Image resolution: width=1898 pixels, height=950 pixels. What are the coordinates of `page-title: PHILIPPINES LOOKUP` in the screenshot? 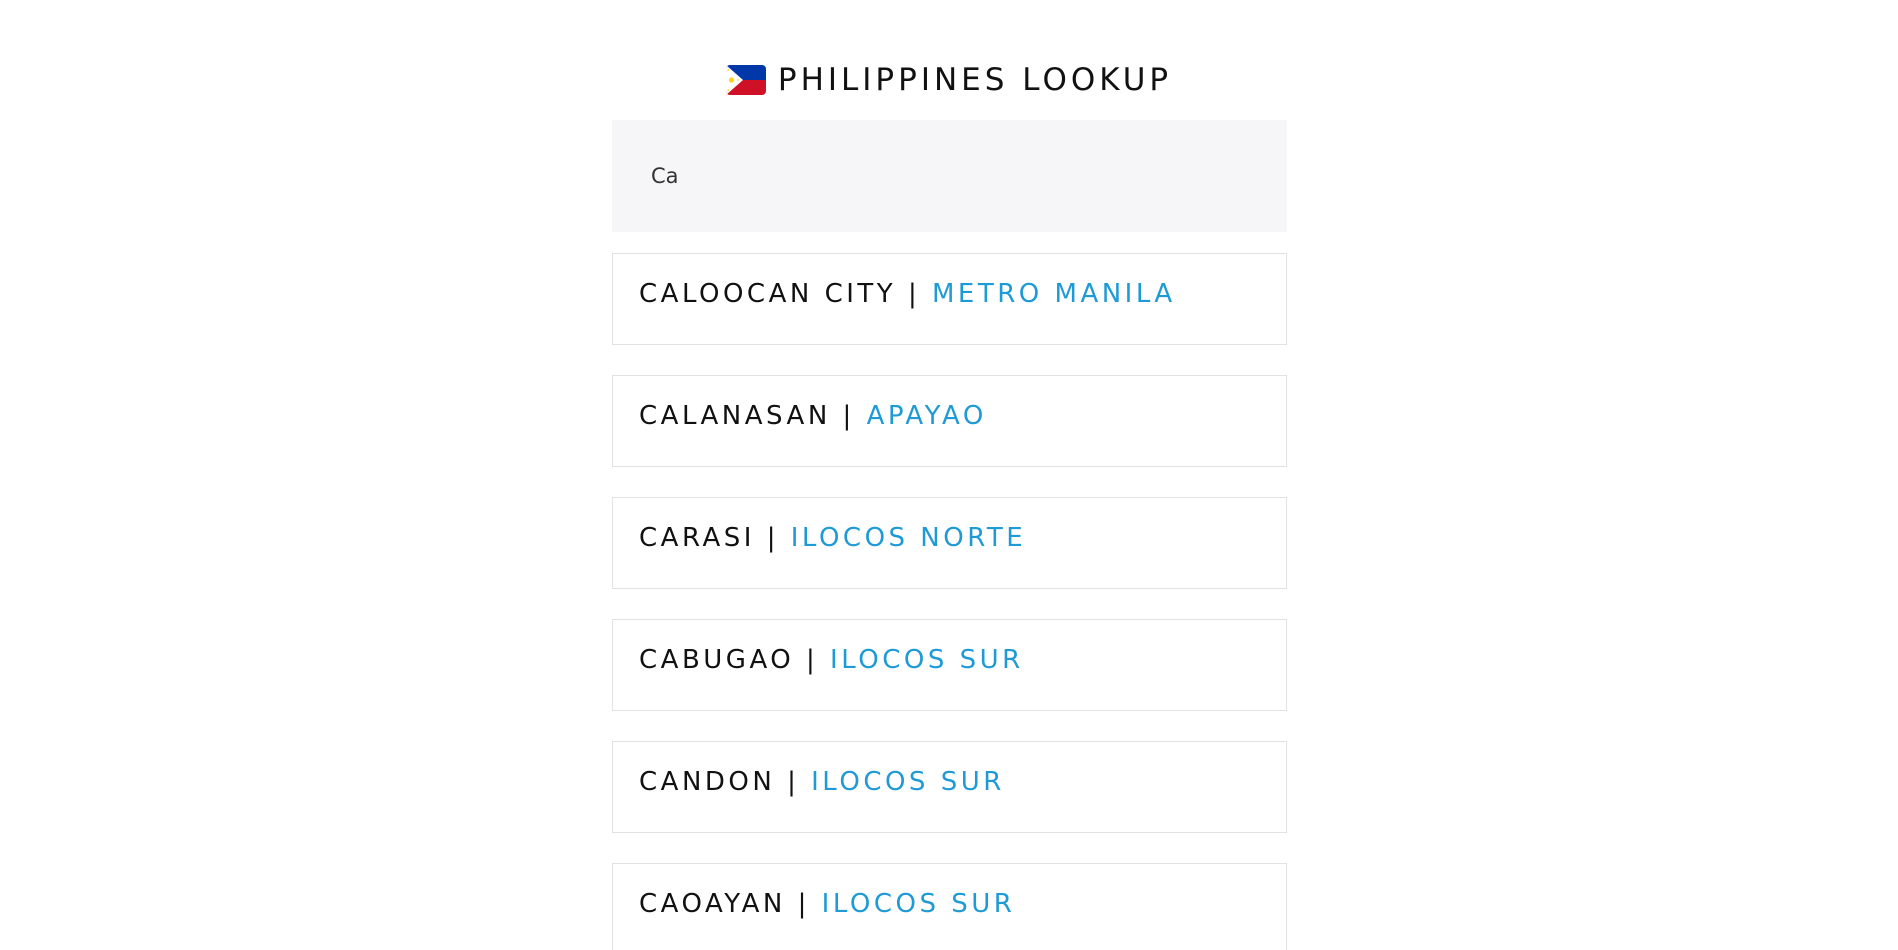 It's located at (975, 80).